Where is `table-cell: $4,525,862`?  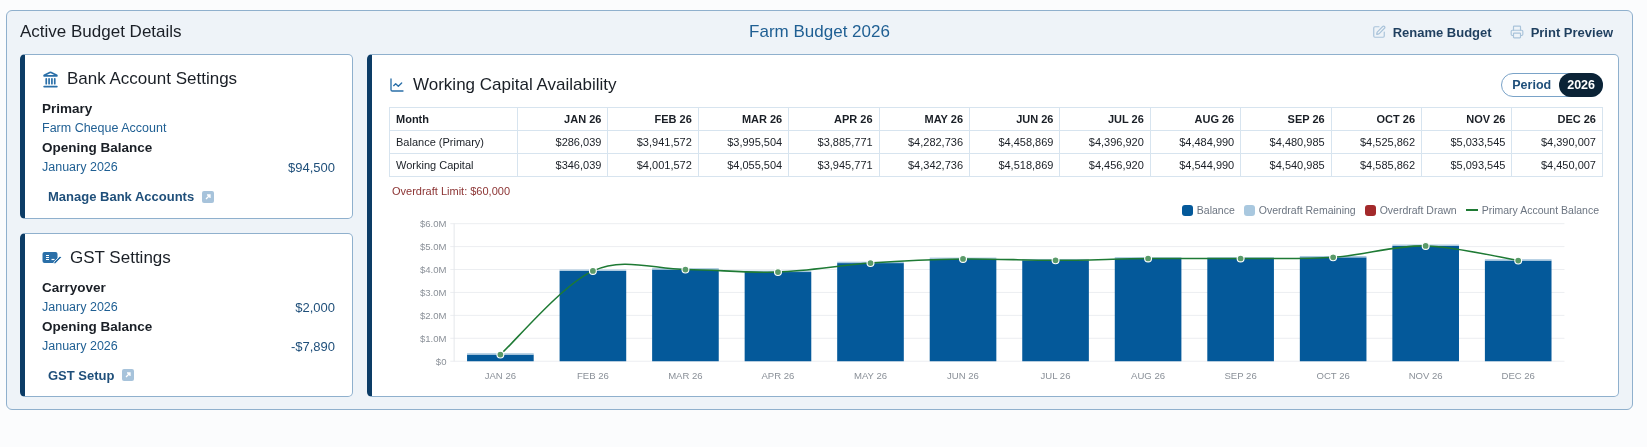
table-cell: $4,525,862 is located at coordinates (1376, 142).